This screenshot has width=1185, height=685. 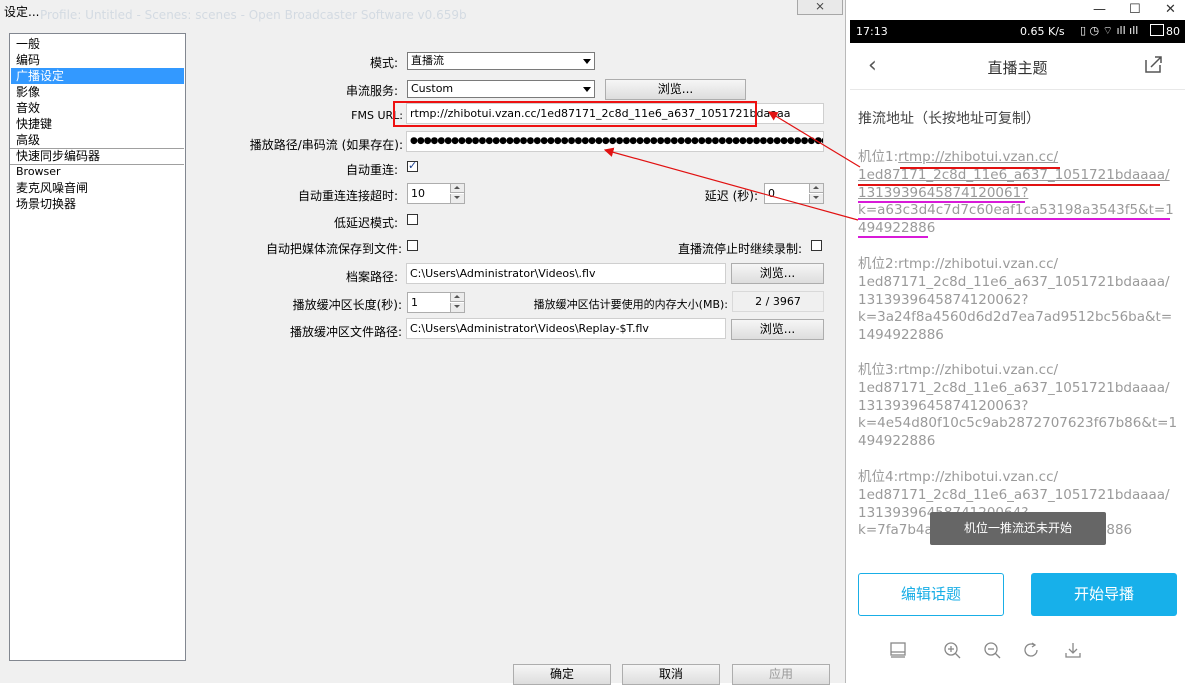 I want to click on dialog-close-button: ⨯, so click(x=820, y=7).